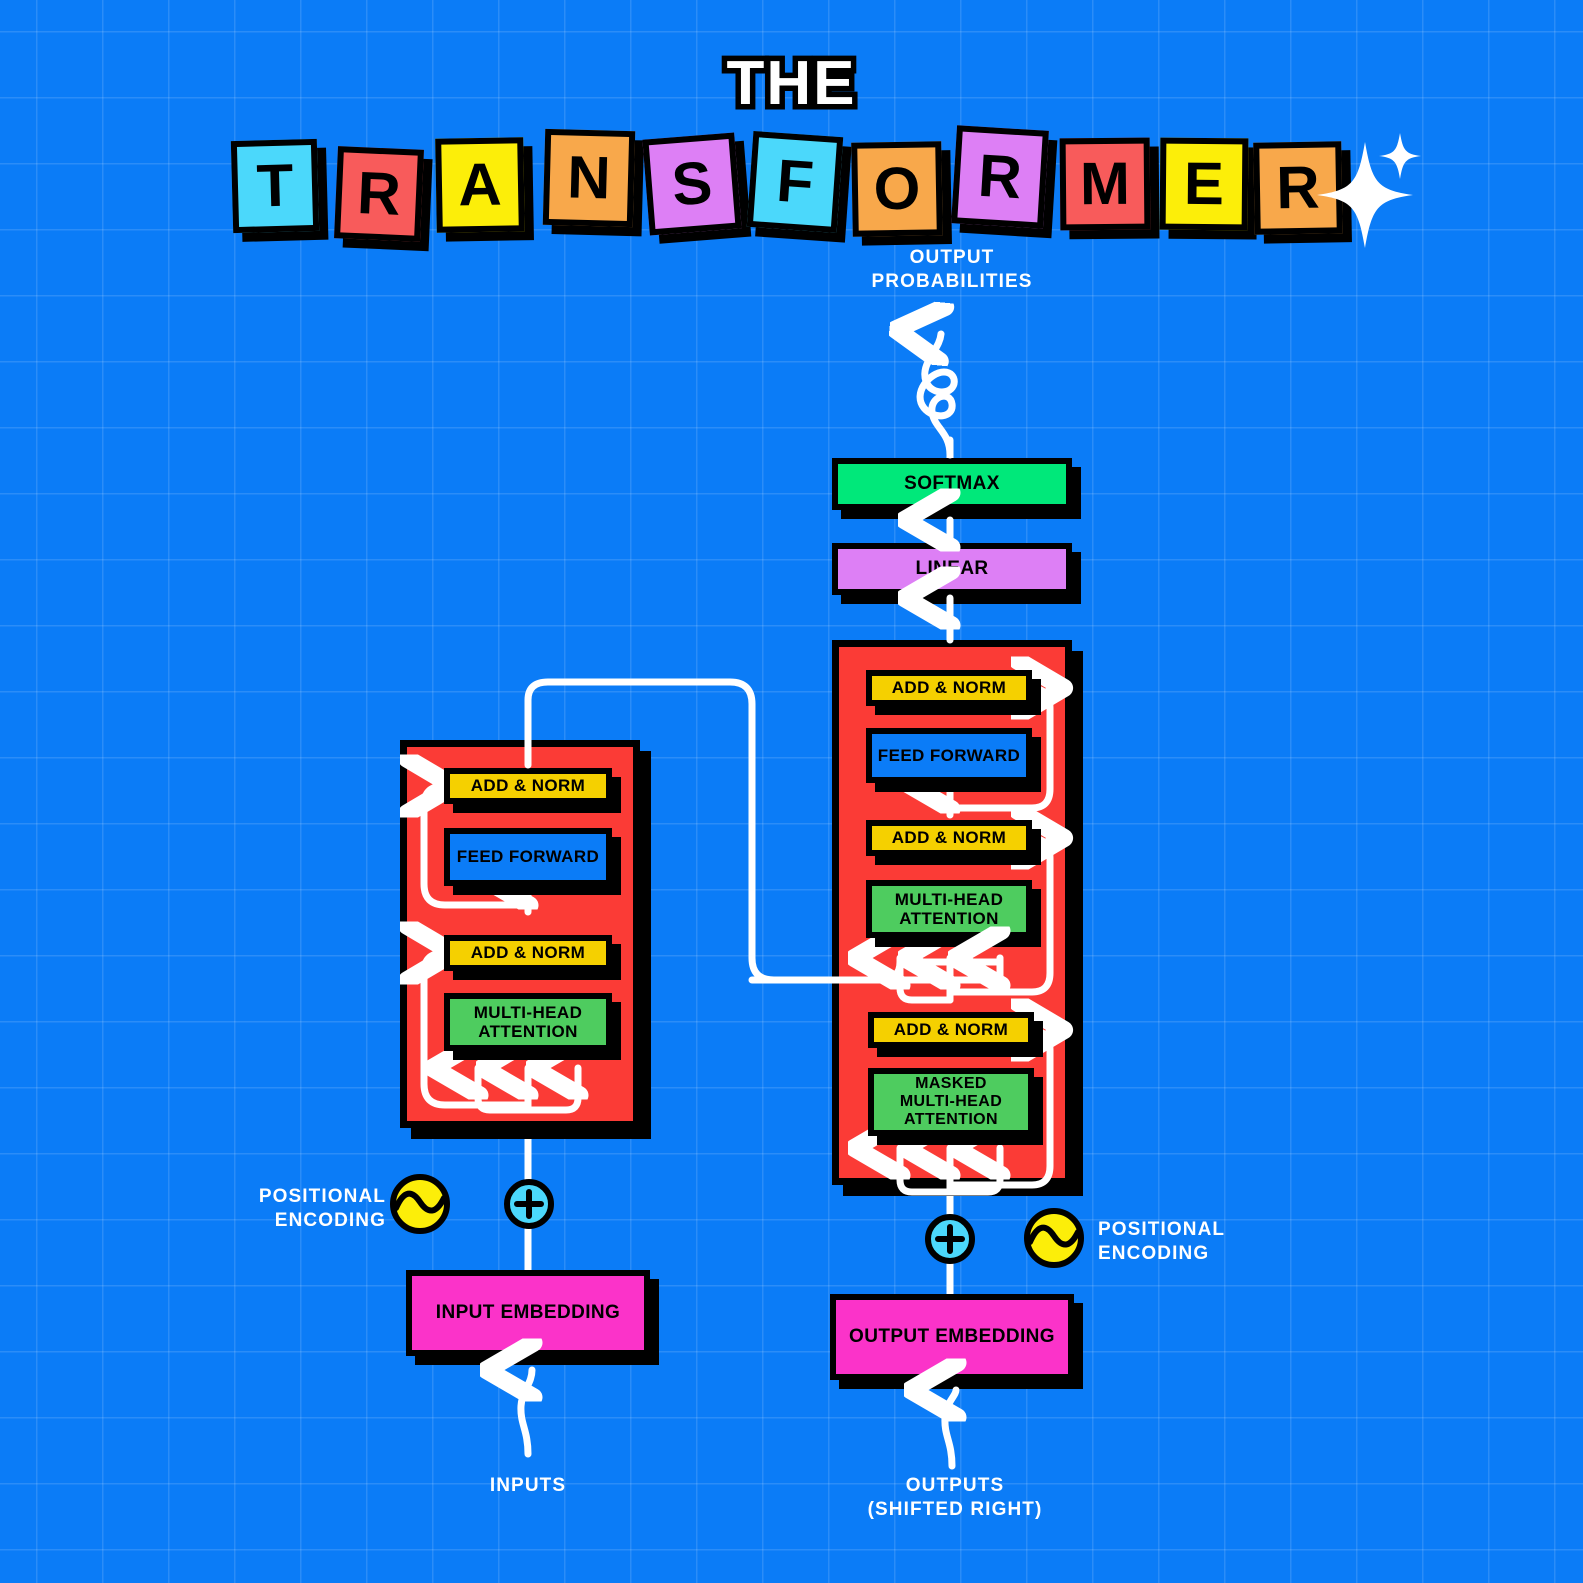 The height and width of the screenshot is (1583, 1583). I want to click on encoder-add-norm-top-label: ADD & NORM, so click(528, 786).